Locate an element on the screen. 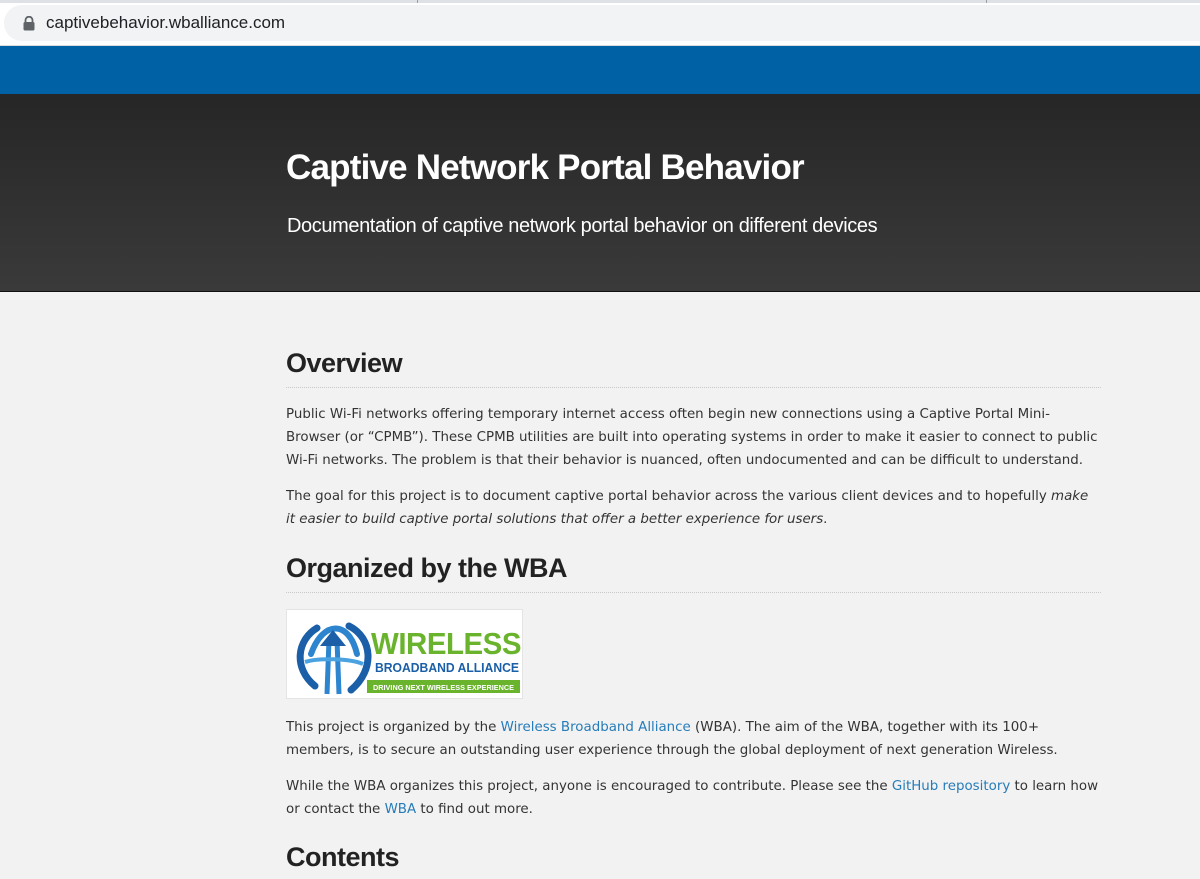  contents-heading: Contents is located at coordinates (693, 860).